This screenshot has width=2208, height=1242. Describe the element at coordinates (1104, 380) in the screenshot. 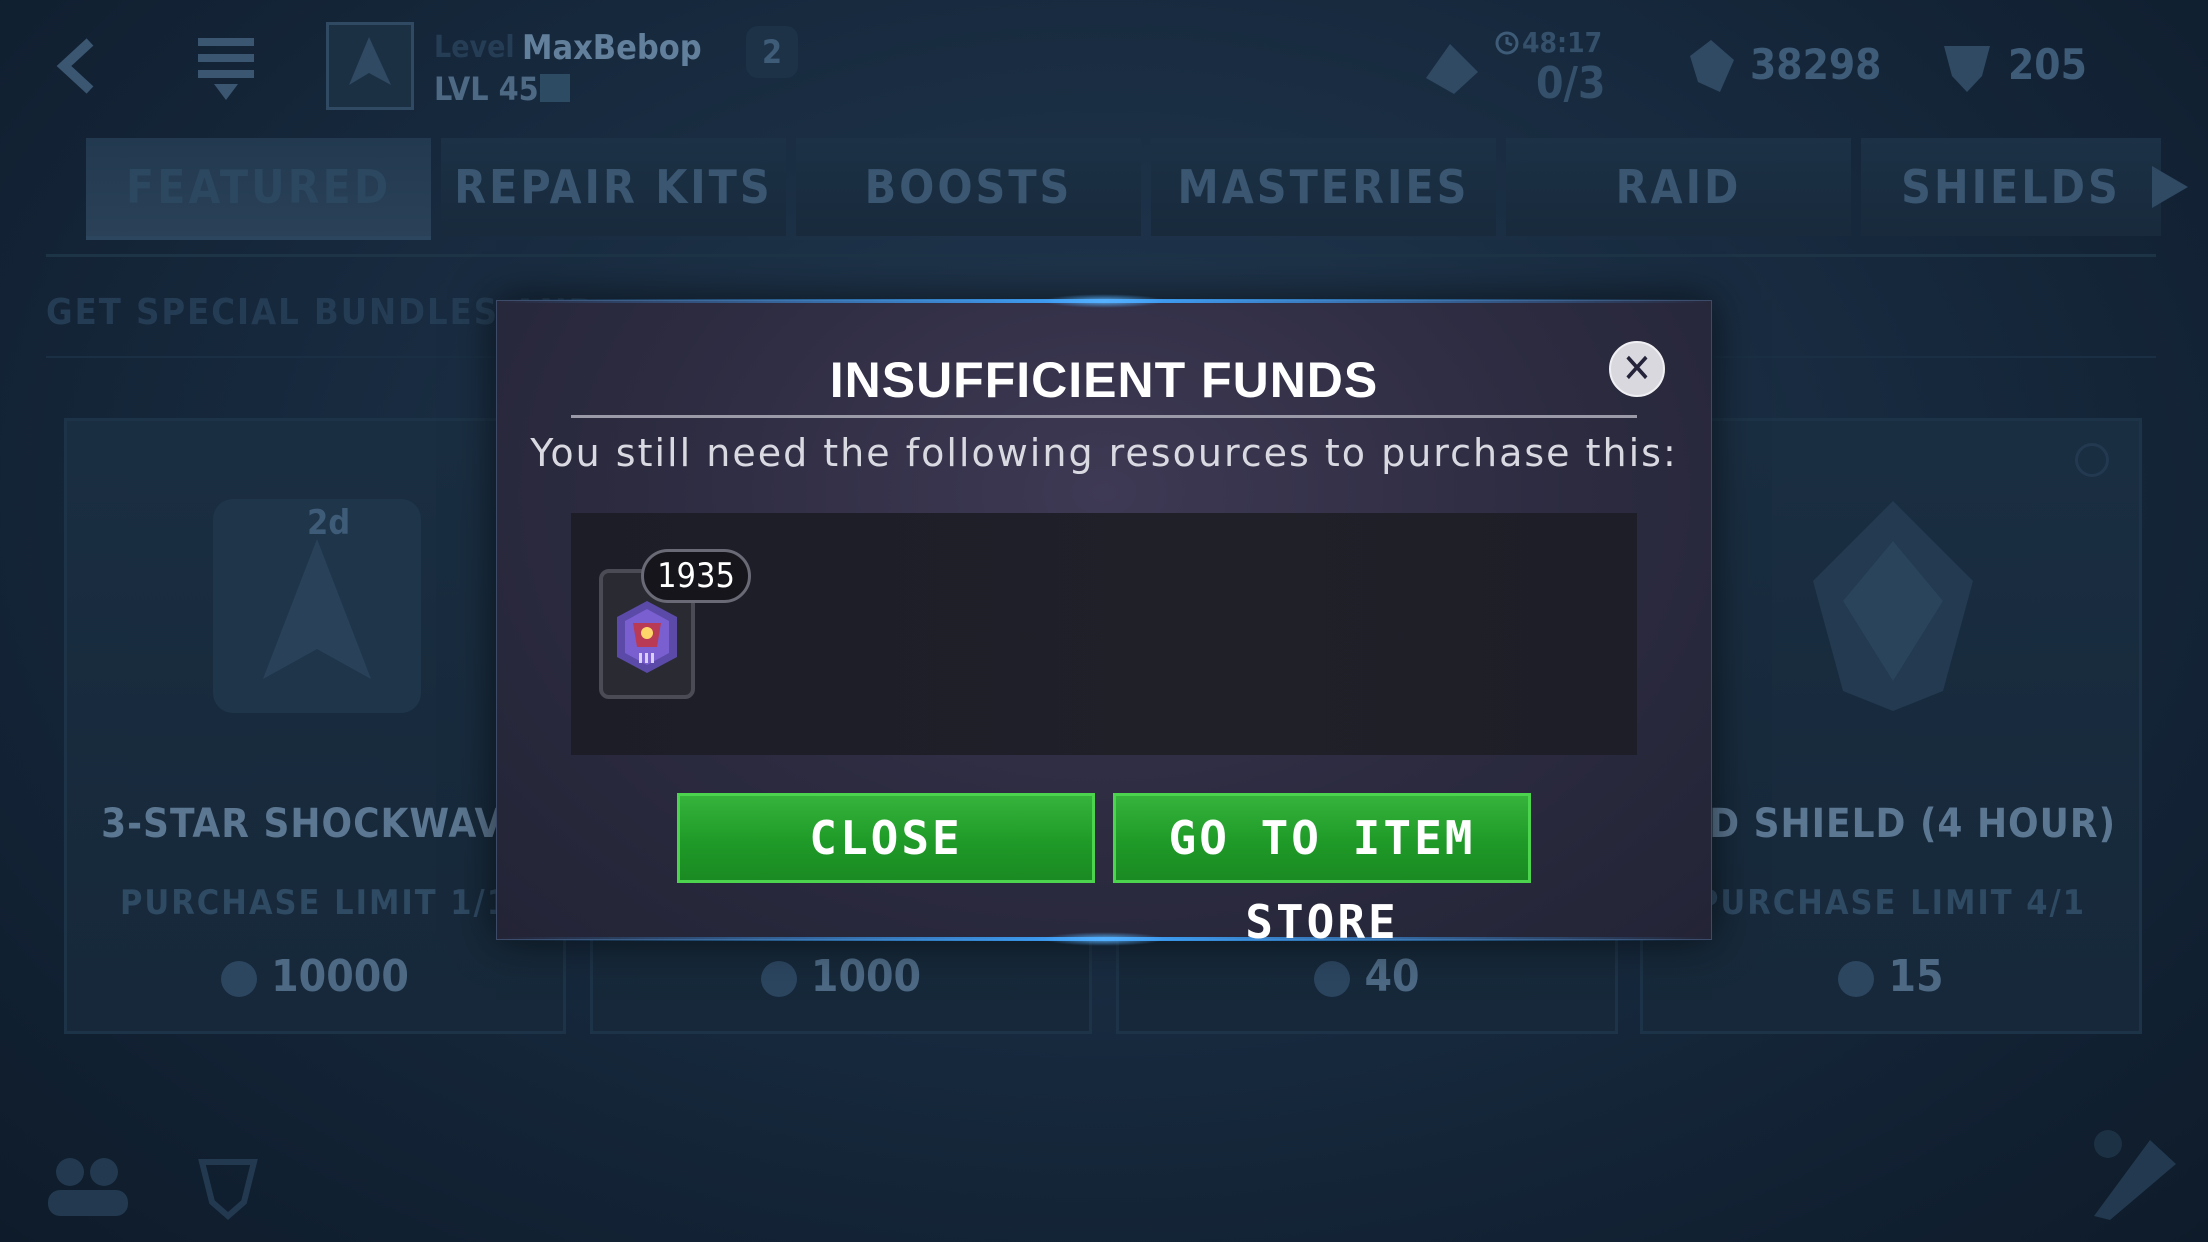

I see `dialog-title: INSUFFICIENT FUNDS` at that location.